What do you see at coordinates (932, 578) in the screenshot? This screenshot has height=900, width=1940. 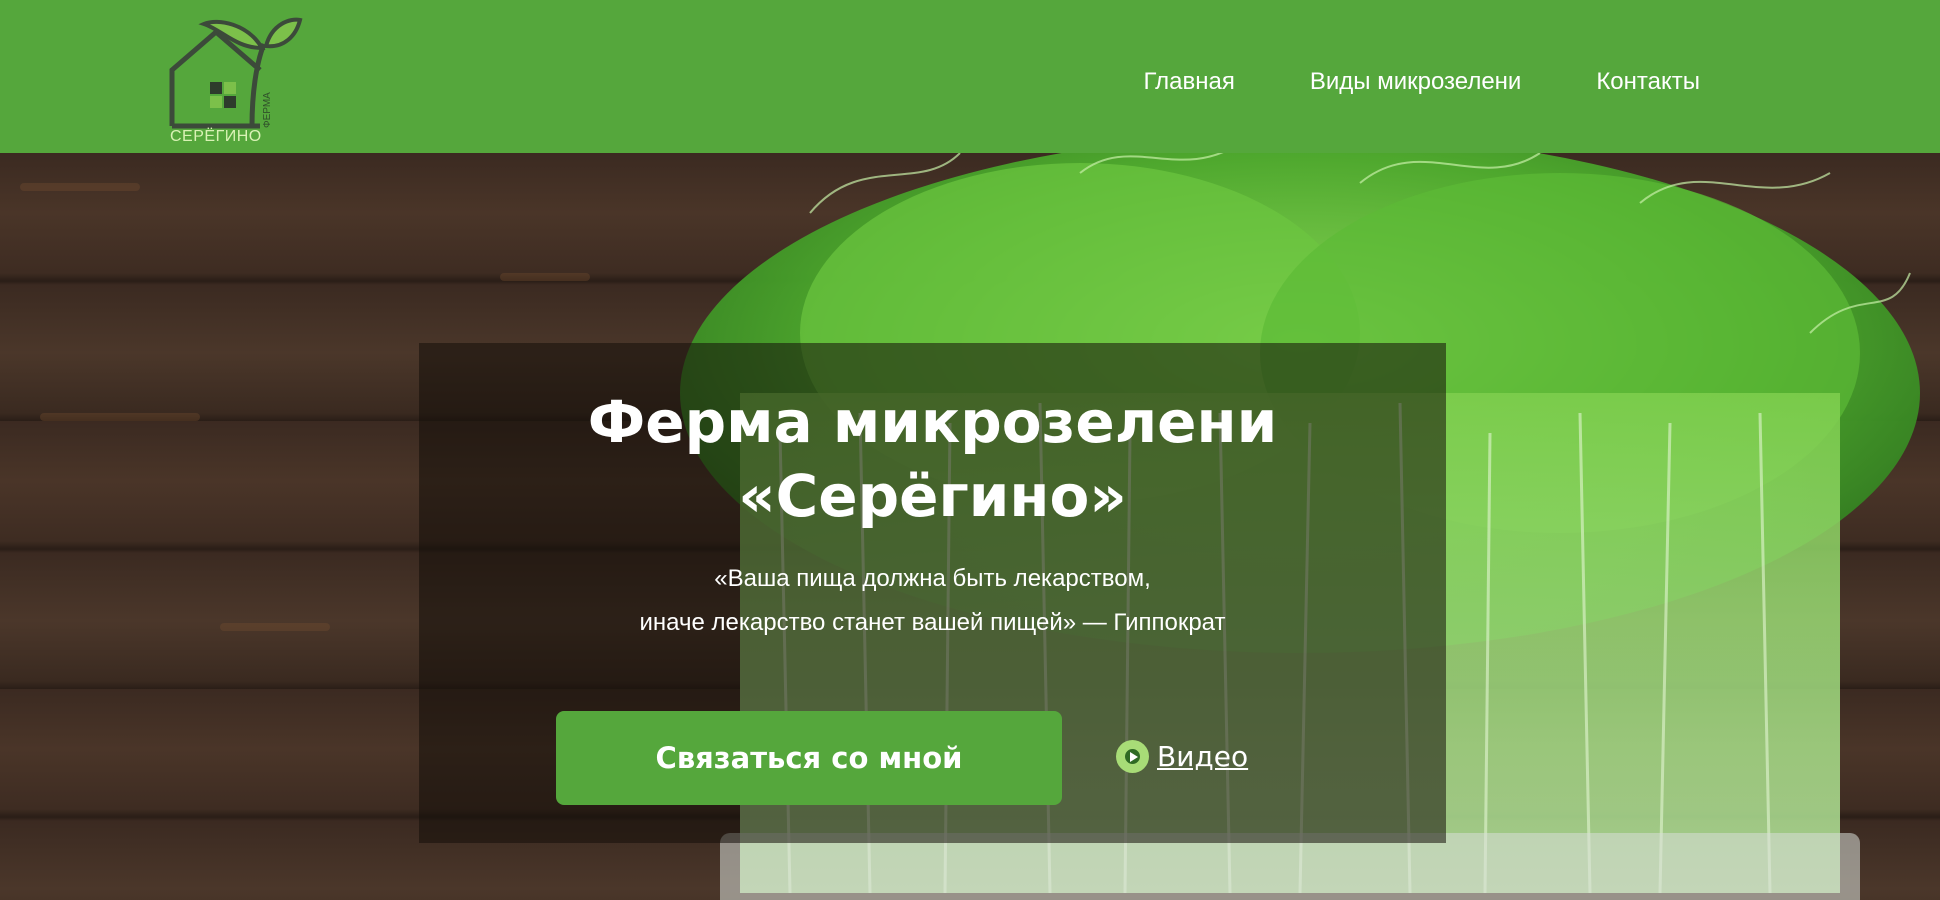 I see `hero-quote-line-1: «Ваша пища должна быть лекарством,` at bounding box center [932, 578].